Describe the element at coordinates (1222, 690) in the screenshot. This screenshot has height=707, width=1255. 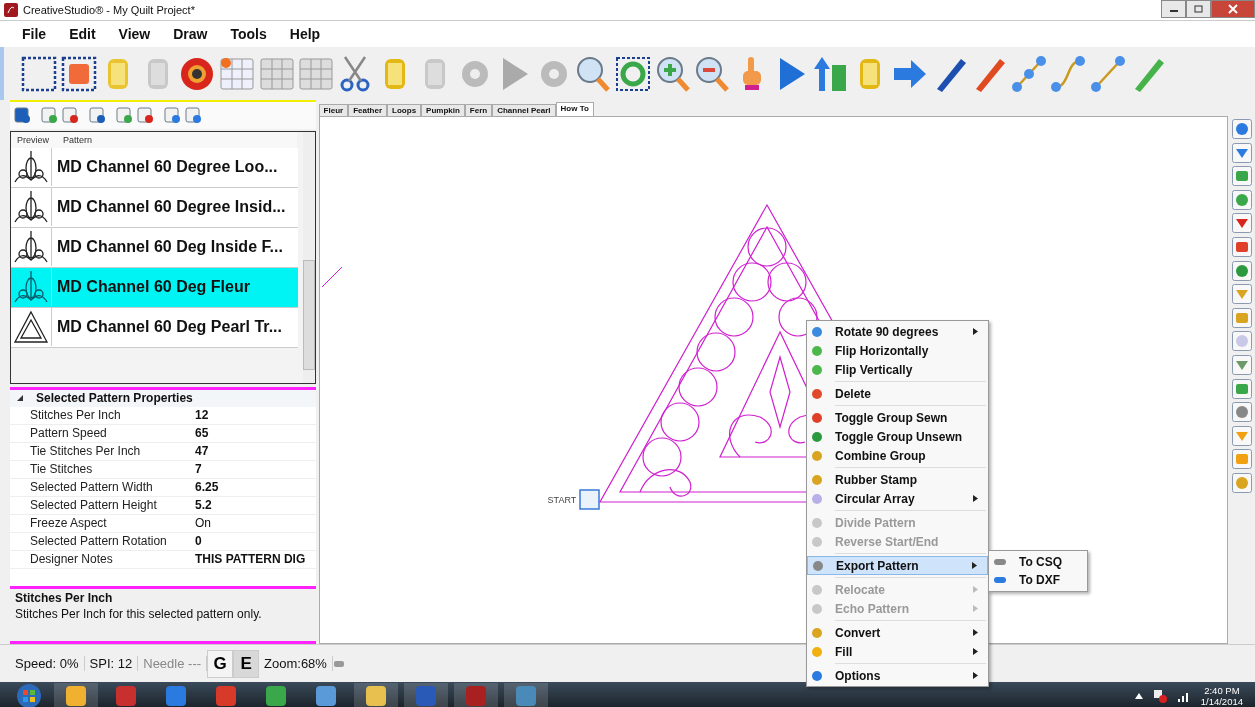
I see `clock-time: 2:40 PM` at that location.